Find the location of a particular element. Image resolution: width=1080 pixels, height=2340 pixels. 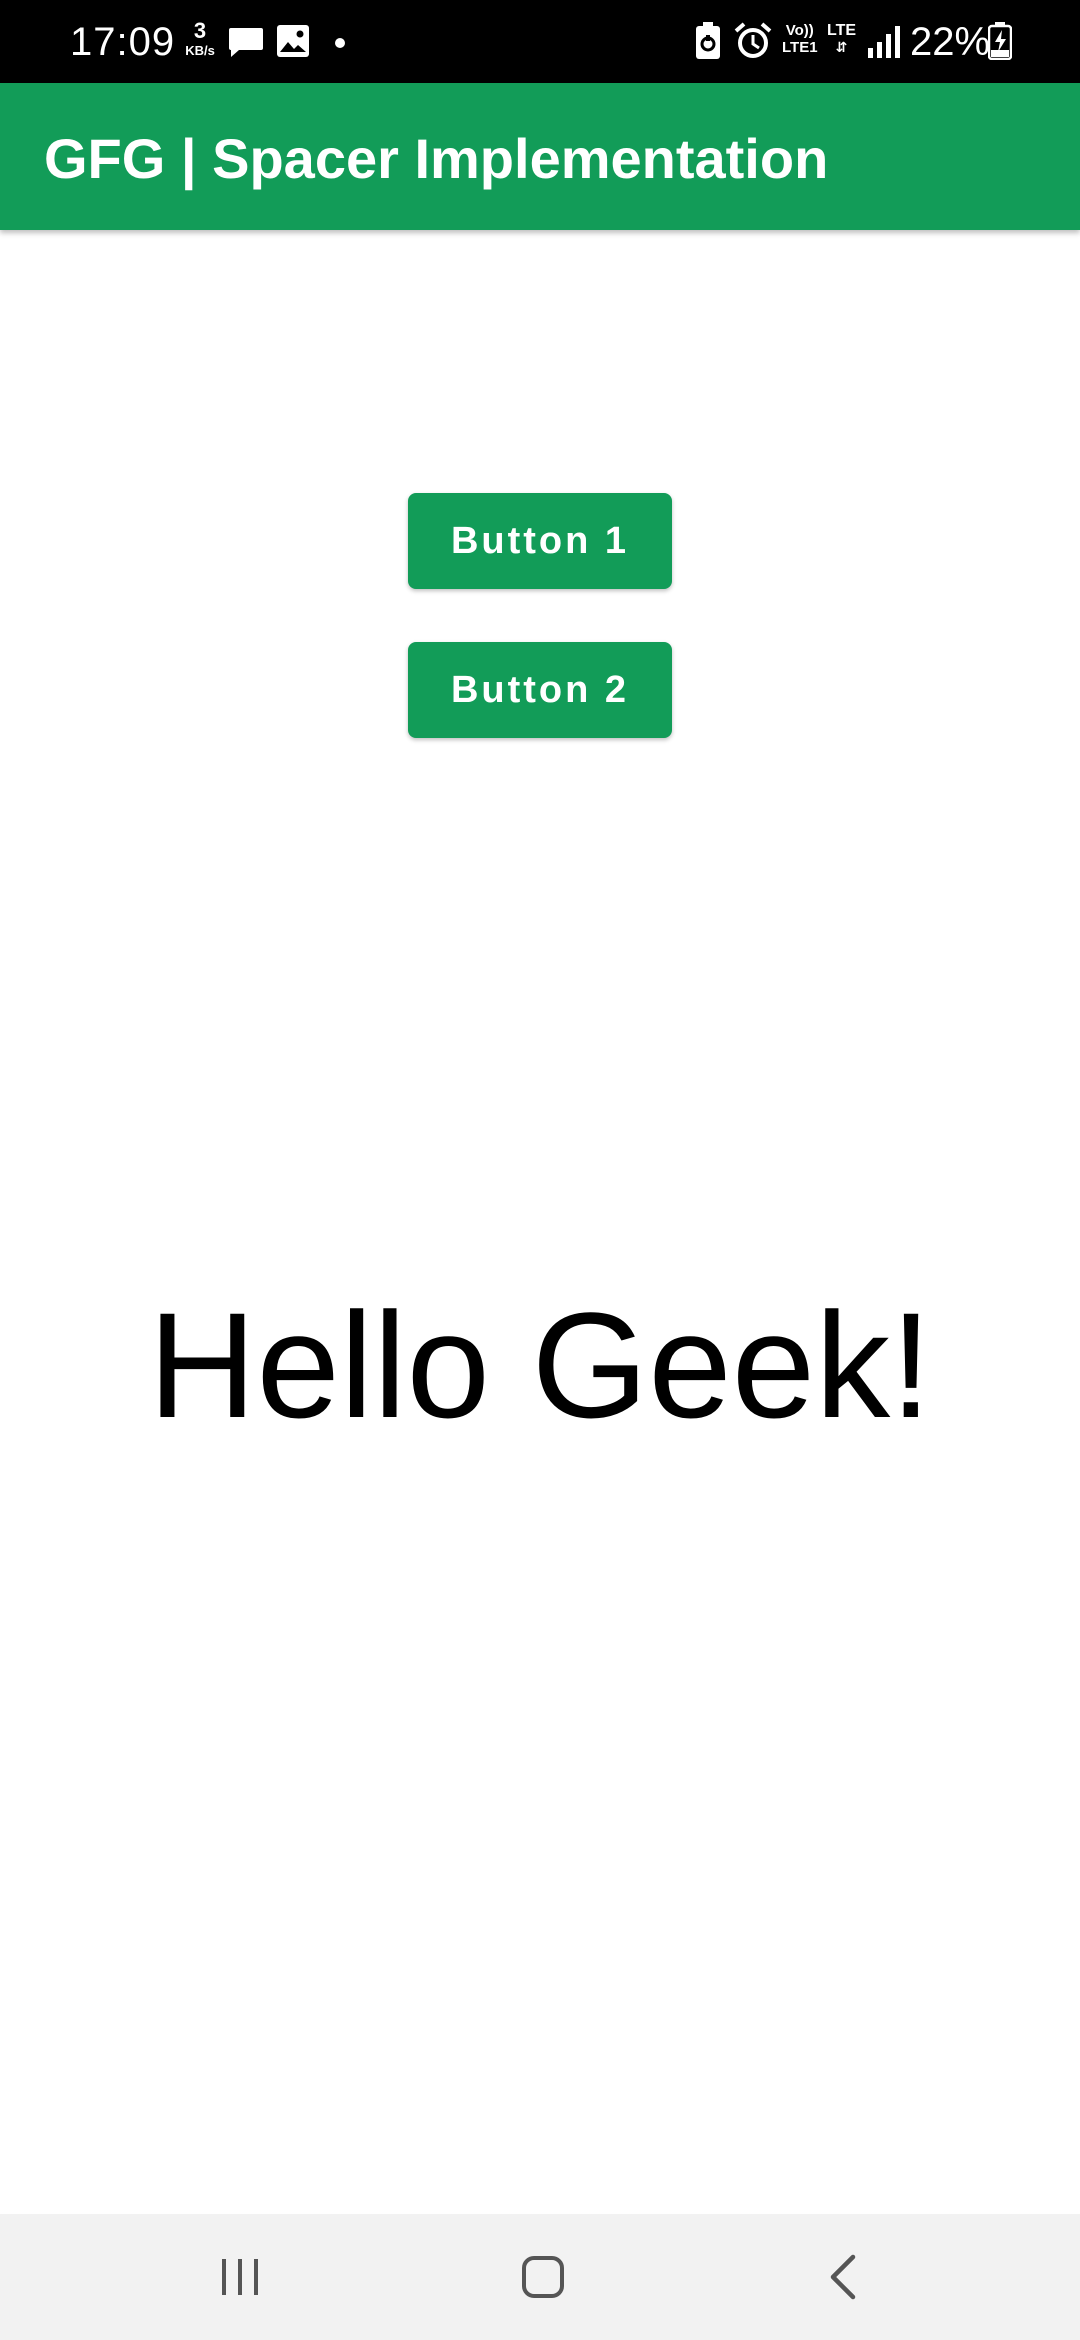

navigation-bar is located at coordinates (540, 2277).